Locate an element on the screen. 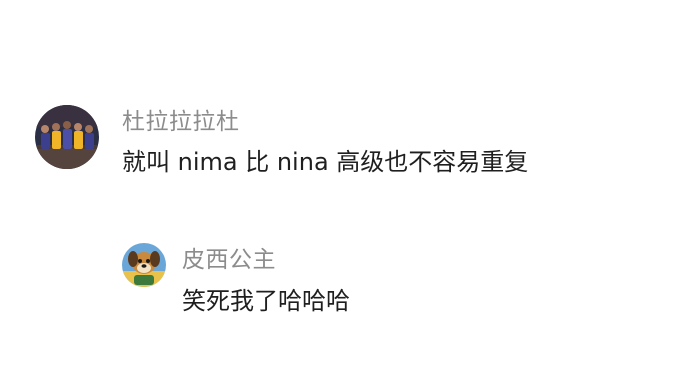  avatar is located at coordinates (144, 265).